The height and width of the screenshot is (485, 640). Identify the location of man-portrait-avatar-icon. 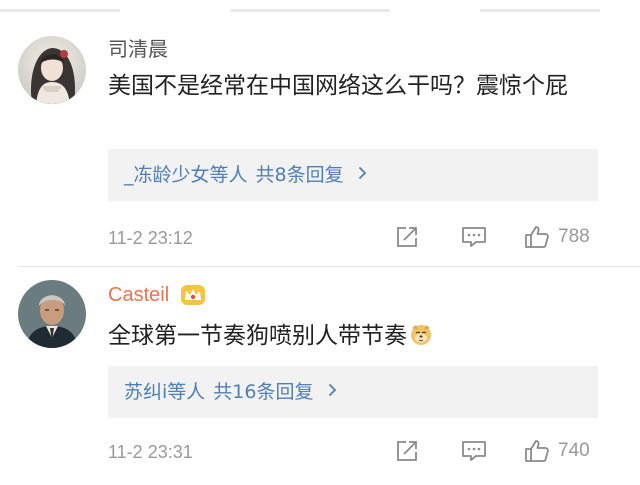
(52, 314).